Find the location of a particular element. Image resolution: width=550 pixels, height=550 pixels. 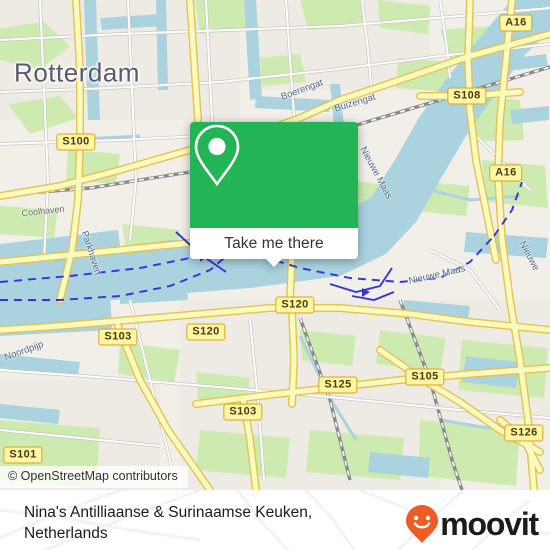

road-shield-s120-east: S120 is located at coordinates (295, 305).